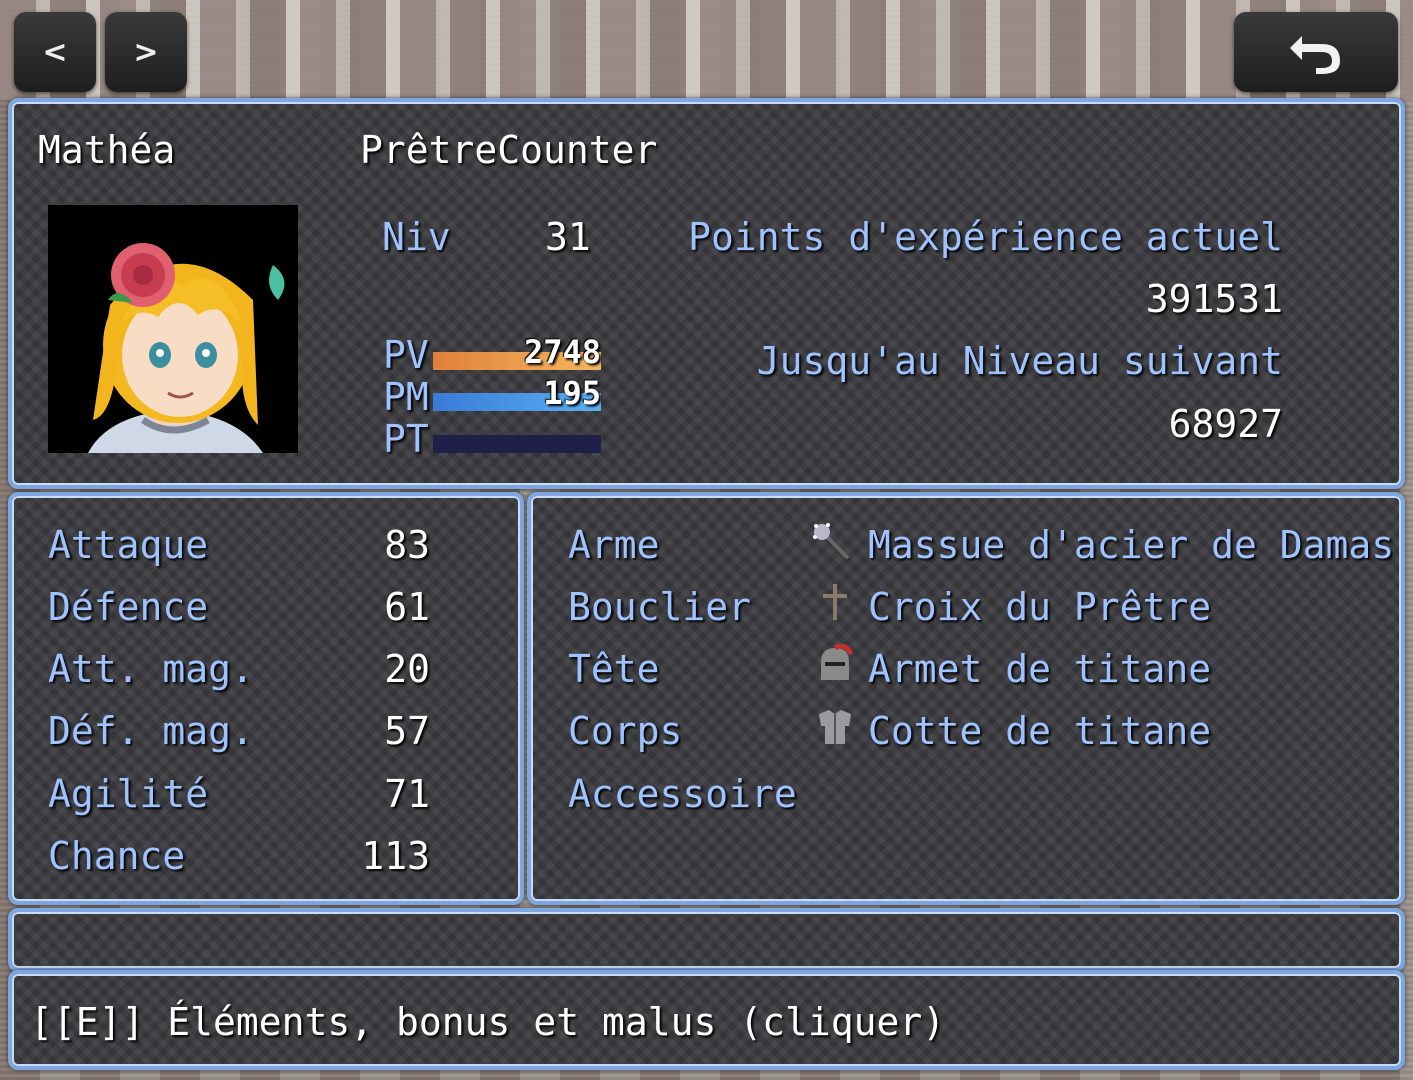  What do you see at coordinates (706, 50) in the screenshot?
I see `map-background` at bounding box center [706, 50].